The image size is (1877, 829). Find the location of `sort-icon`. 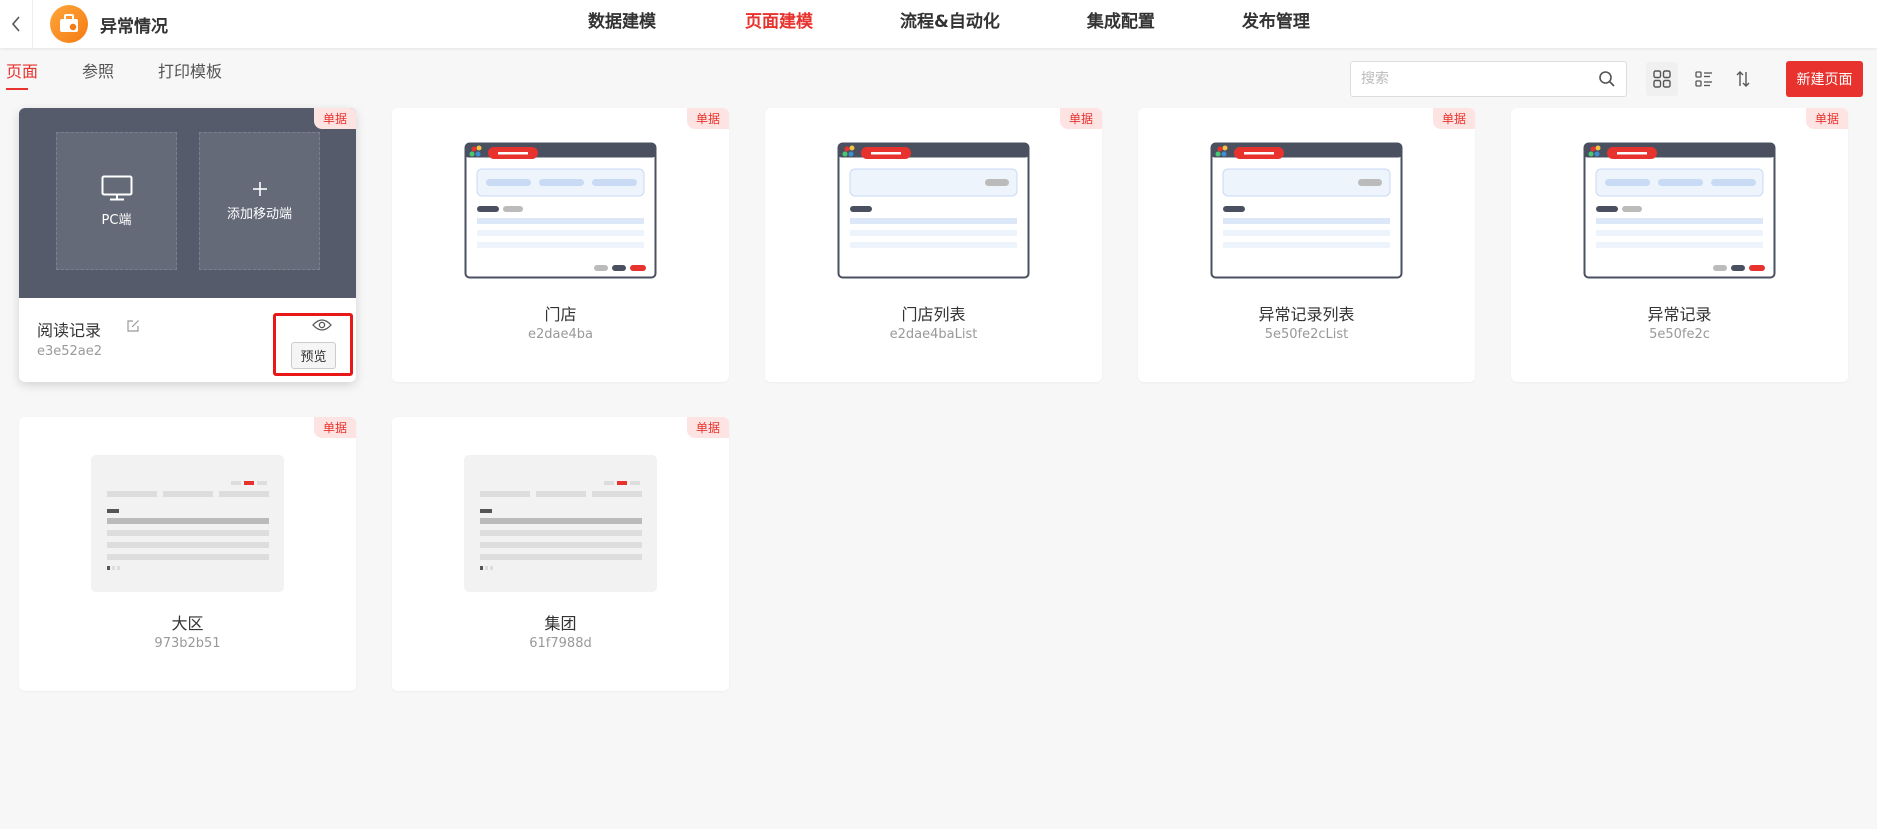

sort-icon is located at coordinates (1743, 79).